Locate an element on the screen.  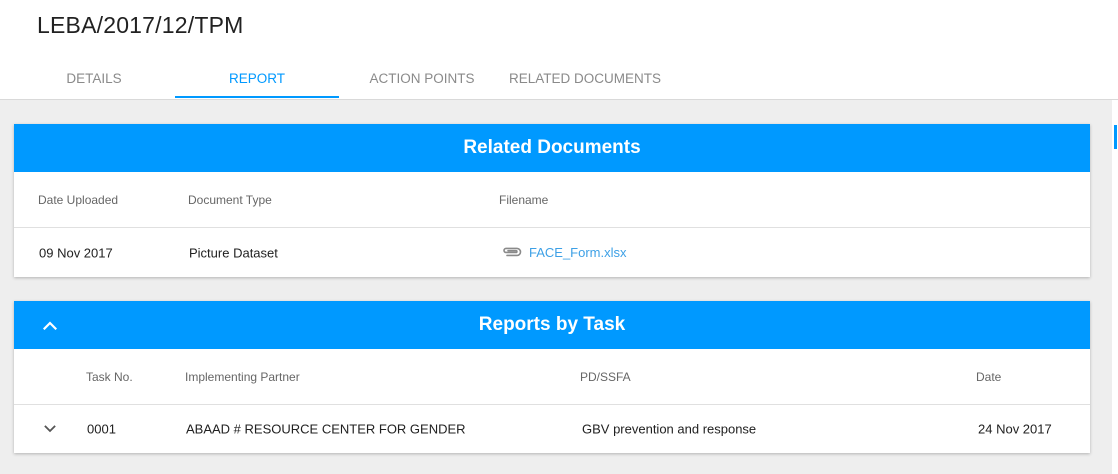
column-header-document-type: Document Type is located at coordinates (230, 199).